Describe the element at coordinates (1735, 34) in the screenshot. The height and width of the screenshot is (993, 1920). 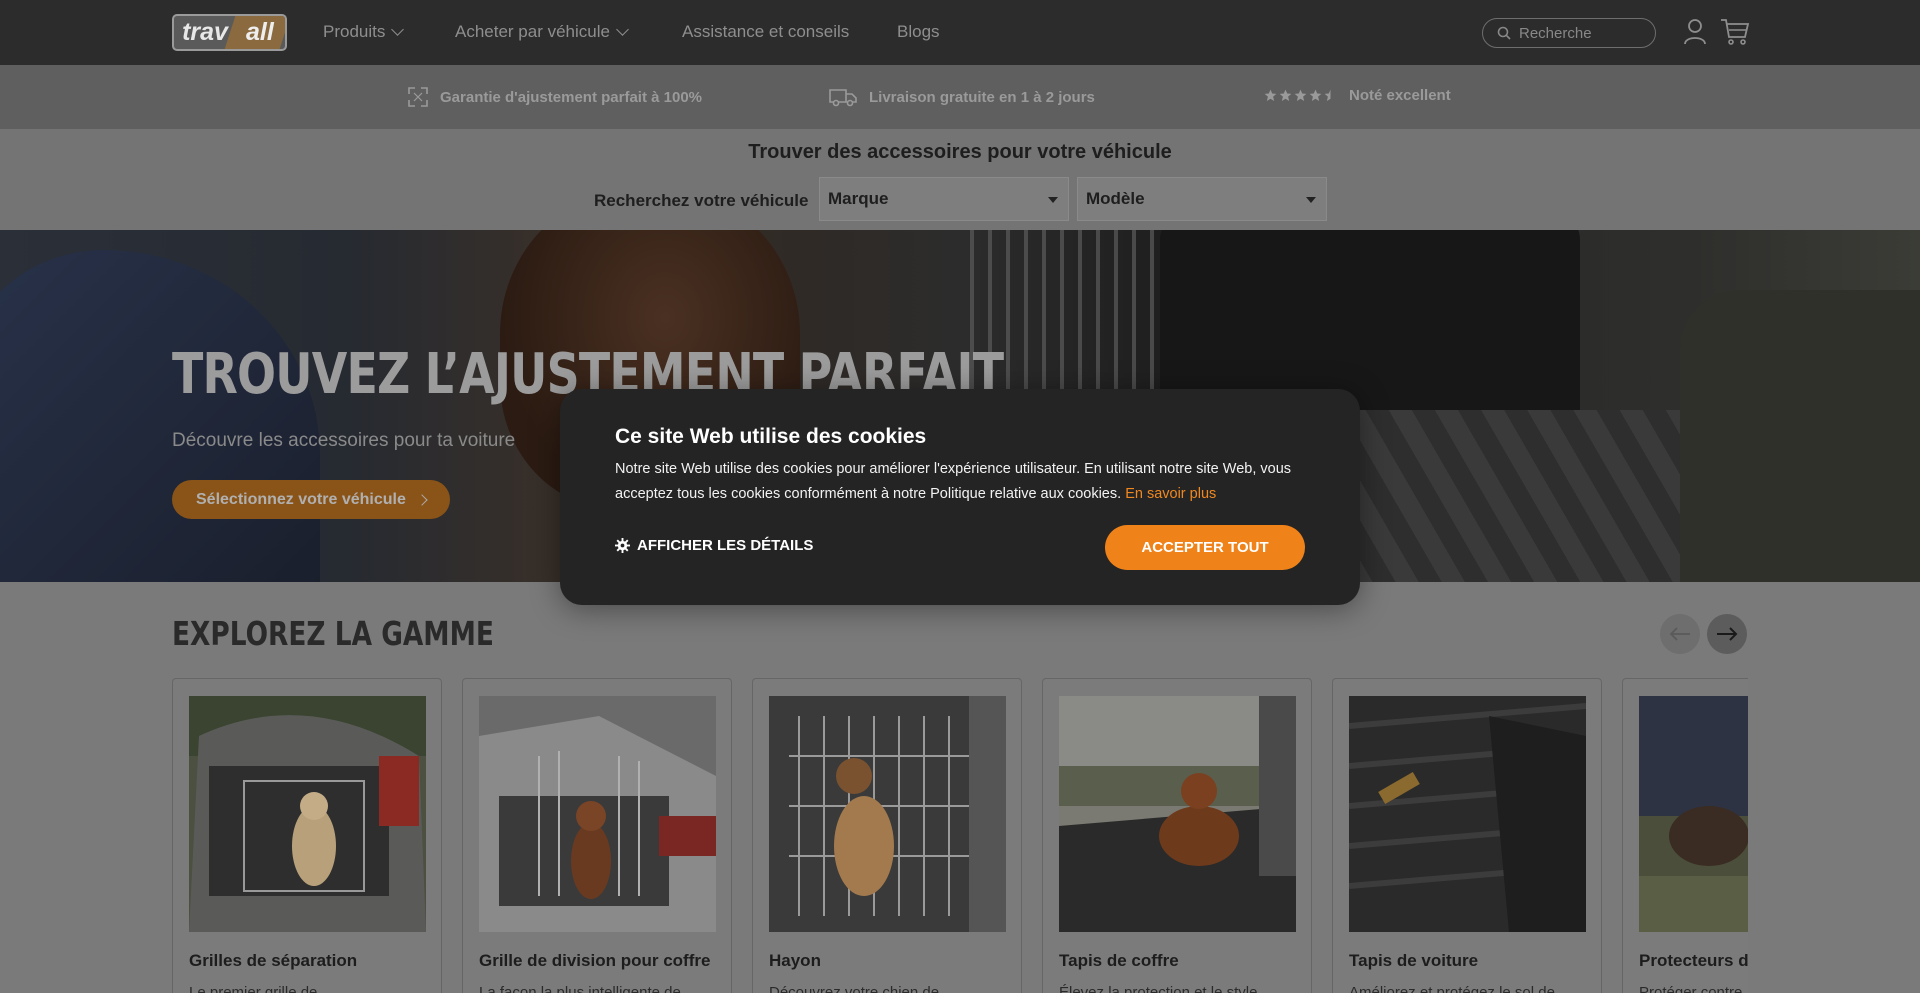
I see `cart-icon` at that location.